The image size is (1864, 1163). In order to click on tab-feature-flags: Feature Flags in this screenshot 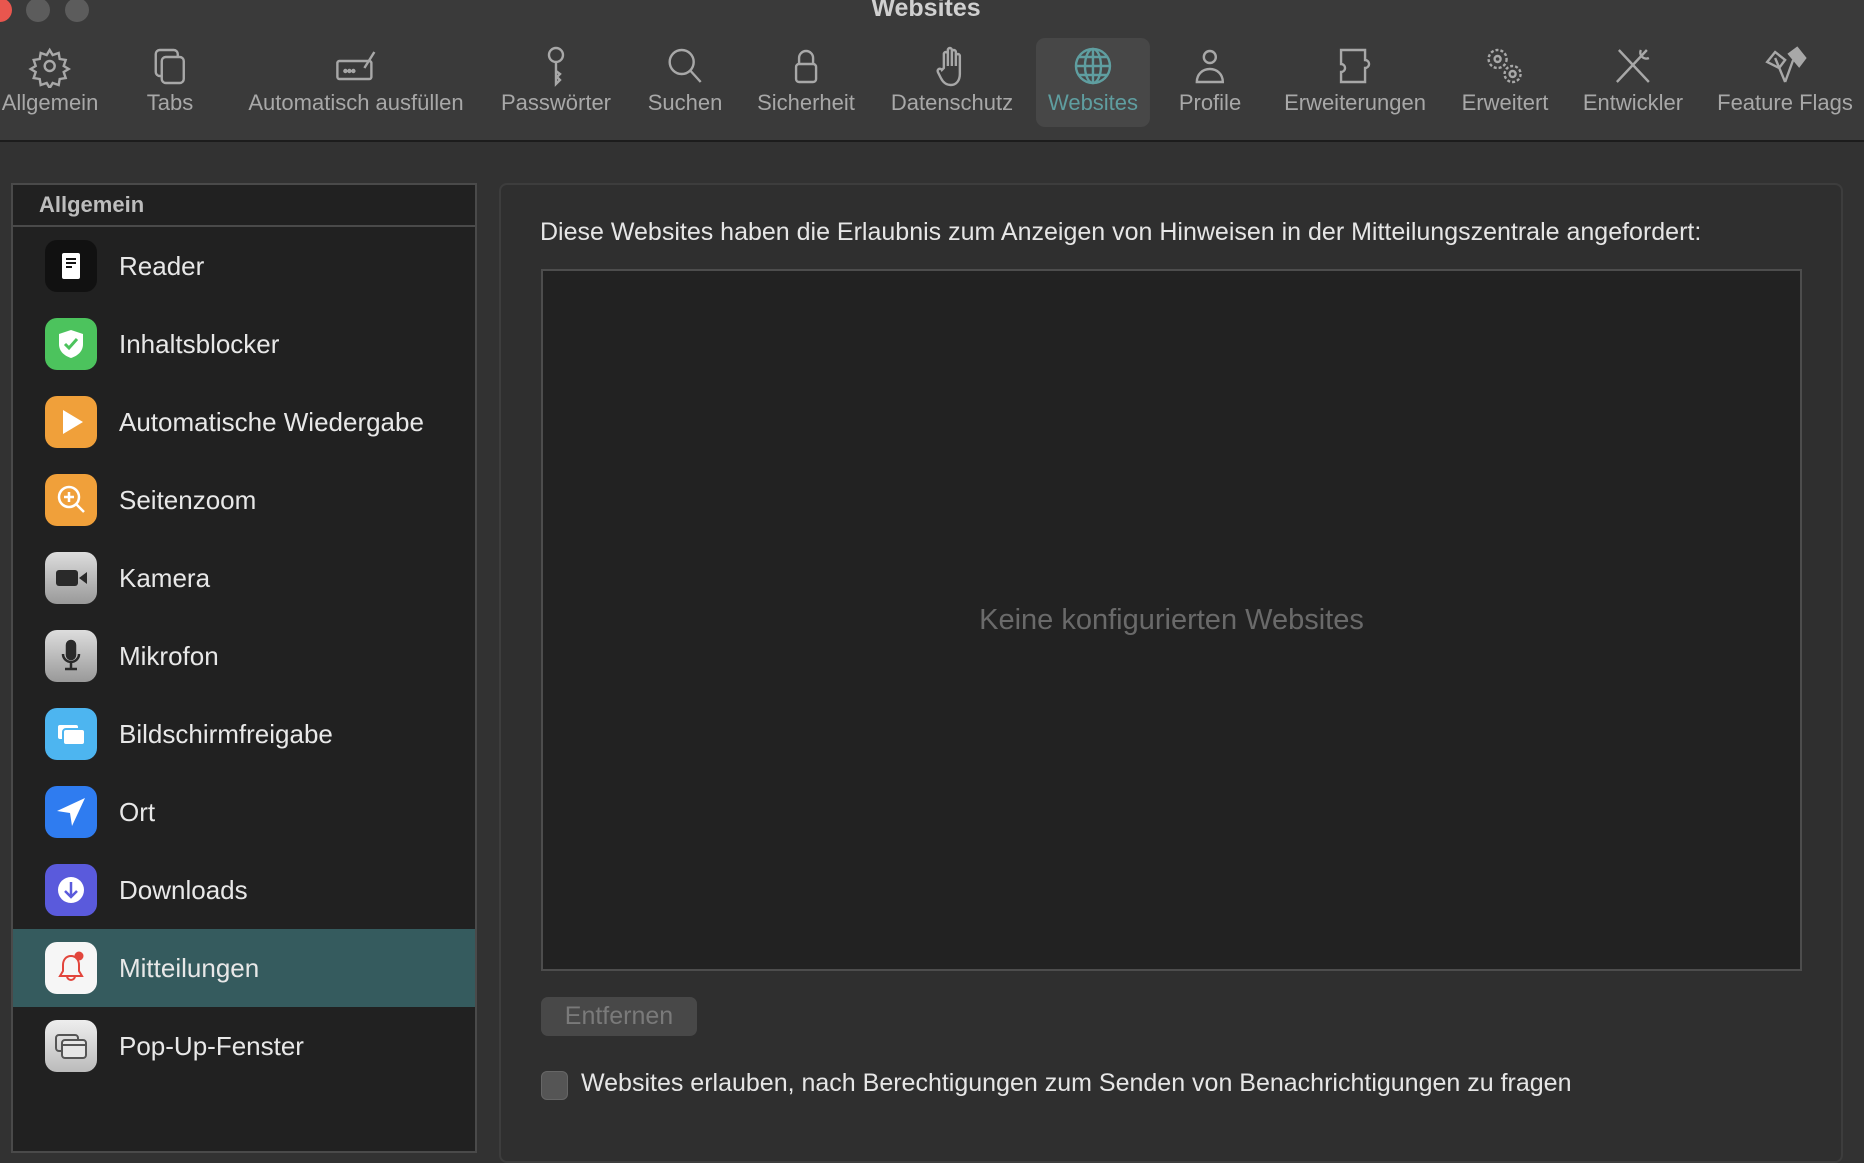, I will do `click(1784, 82)`.